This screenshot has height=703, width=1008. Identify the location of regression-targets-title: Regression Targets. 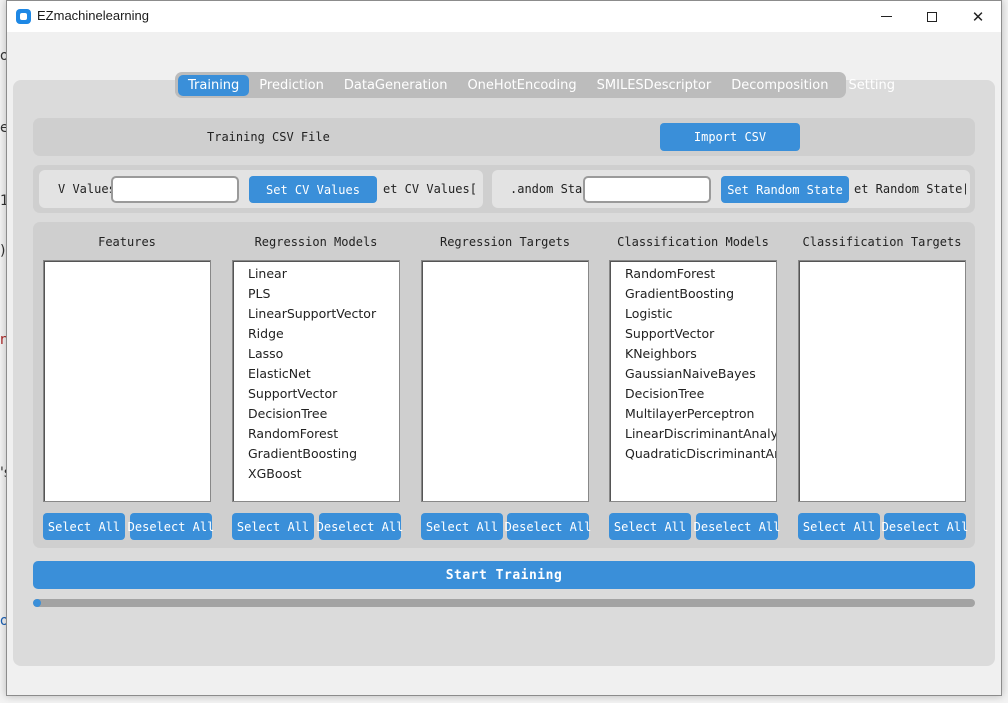
(505, 242).